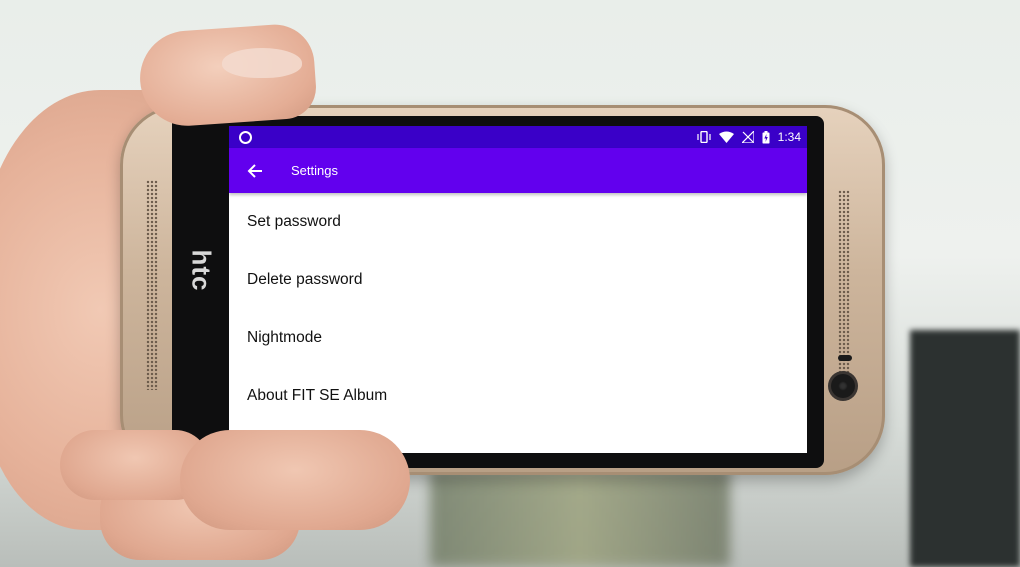 The height and width of the screenshot is (567, 1020). Describe the element at coordinates (518, 396) in the screenshot. I see `about-item: About FIT SE Album` at that location.